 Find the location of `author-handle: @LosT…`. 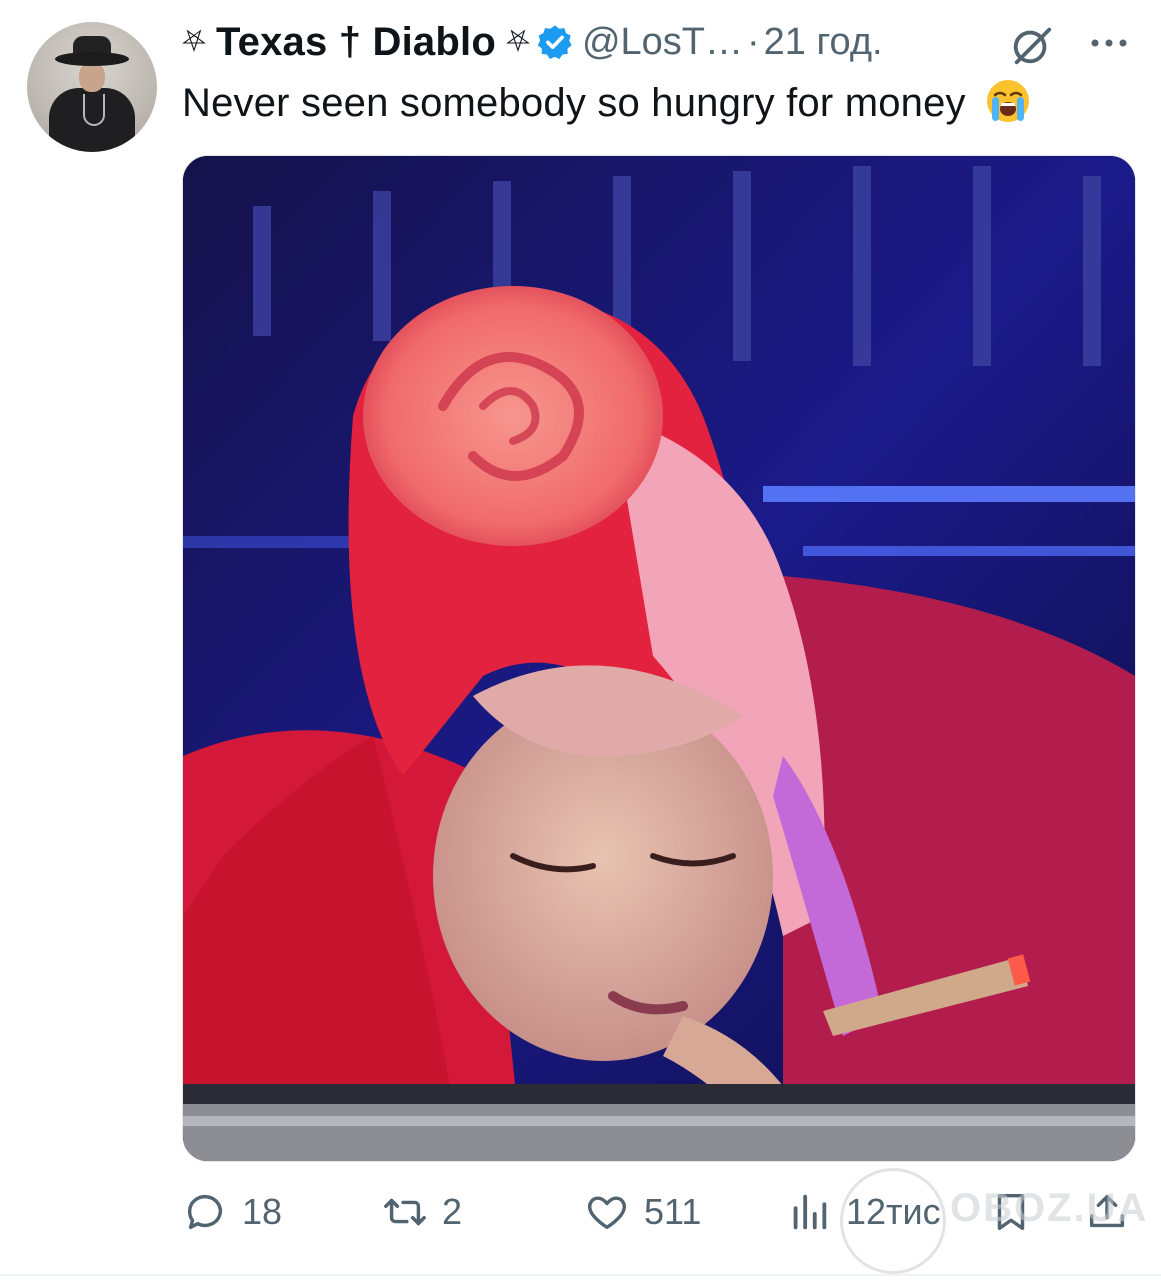

author-handle: @LosT… is located at coordinates (662, 42).